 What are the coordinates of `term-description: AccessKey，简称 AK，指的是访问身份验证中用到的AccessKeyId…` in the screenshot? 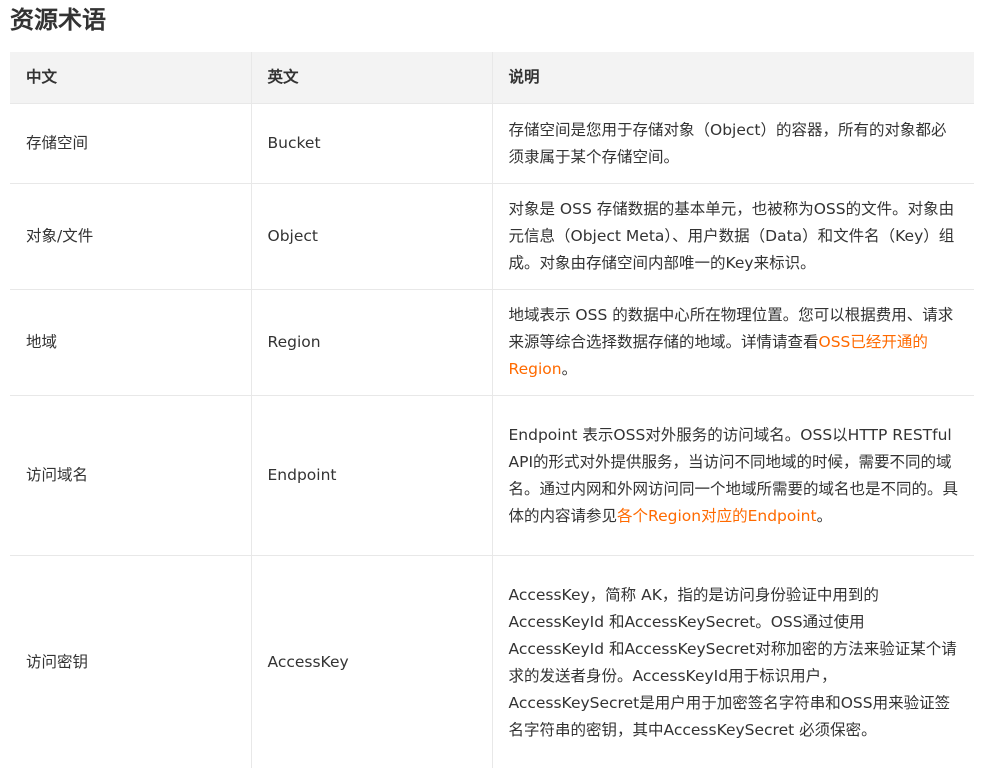 It's located at (732, 661).